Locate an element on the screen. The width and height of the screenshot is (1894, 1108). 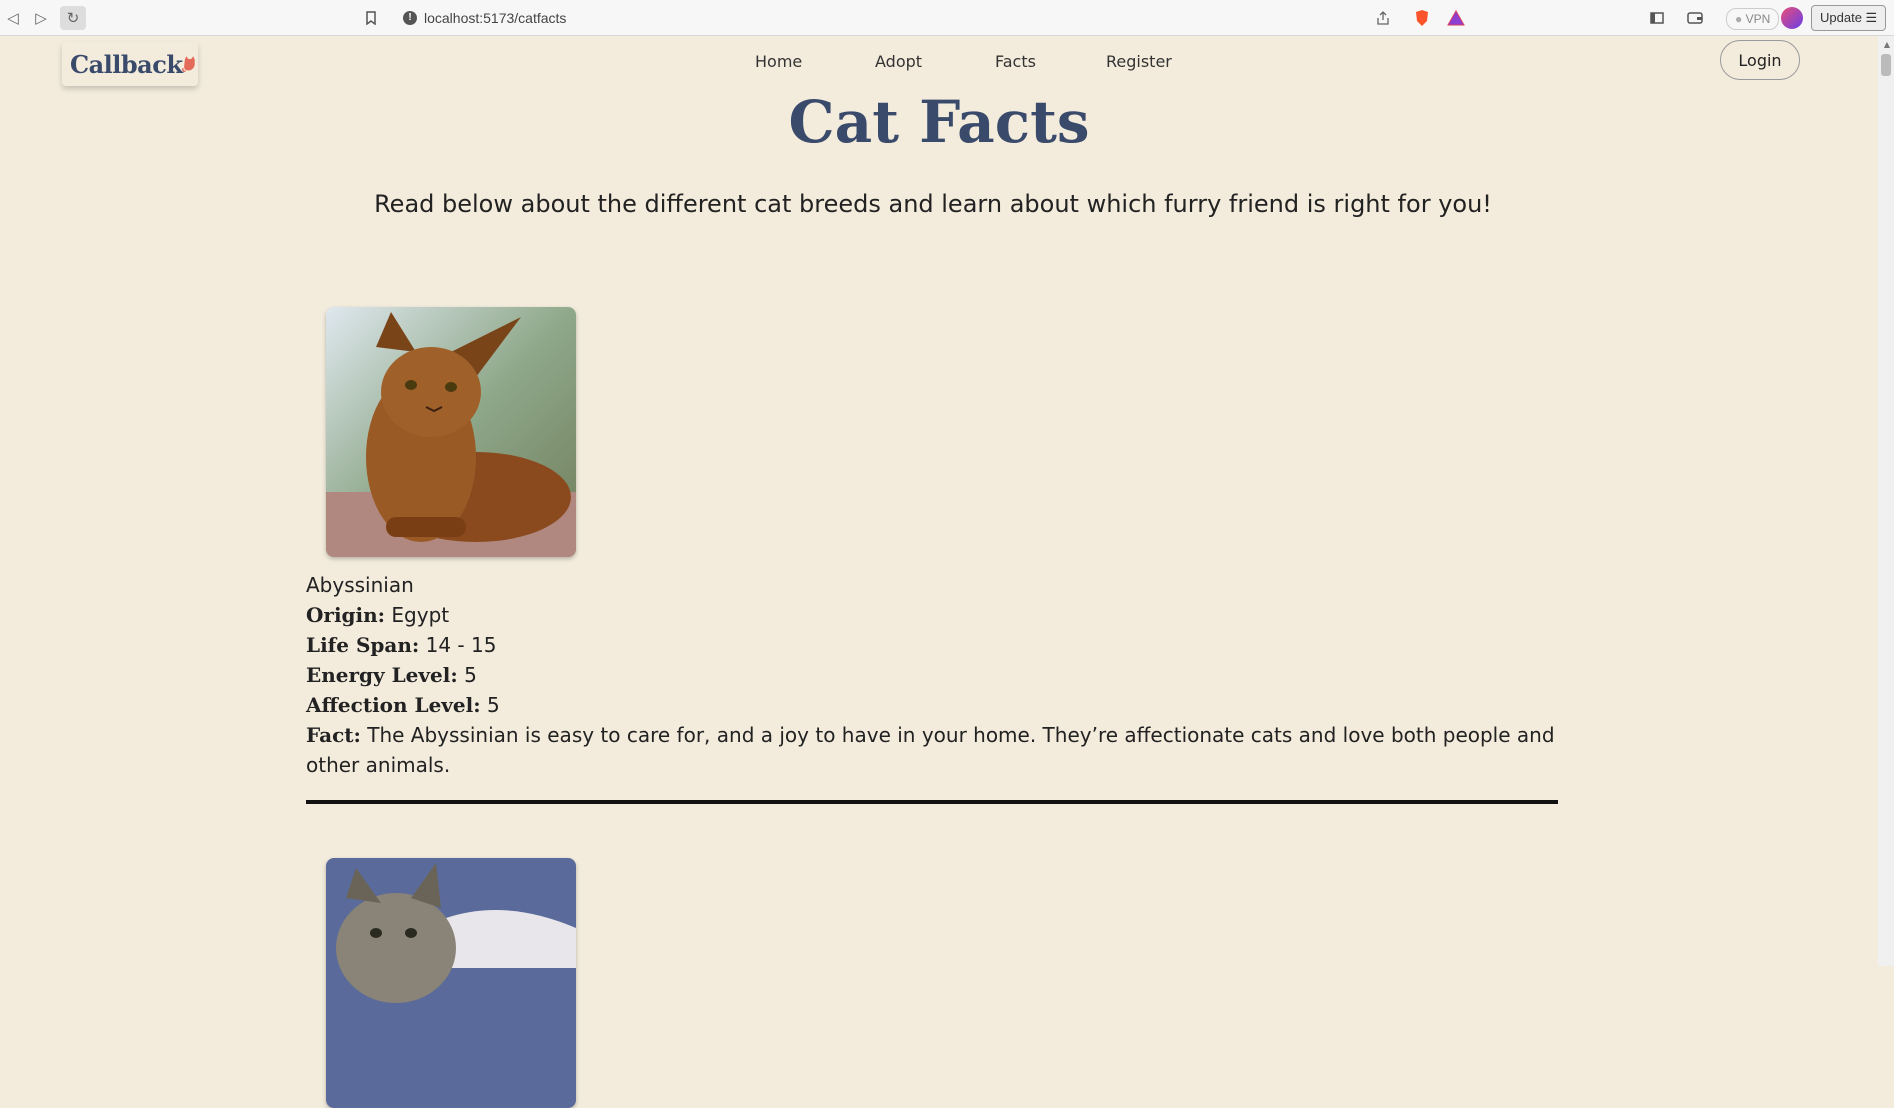
cat-name: Abyssinian is located at coordinates (360, 585).